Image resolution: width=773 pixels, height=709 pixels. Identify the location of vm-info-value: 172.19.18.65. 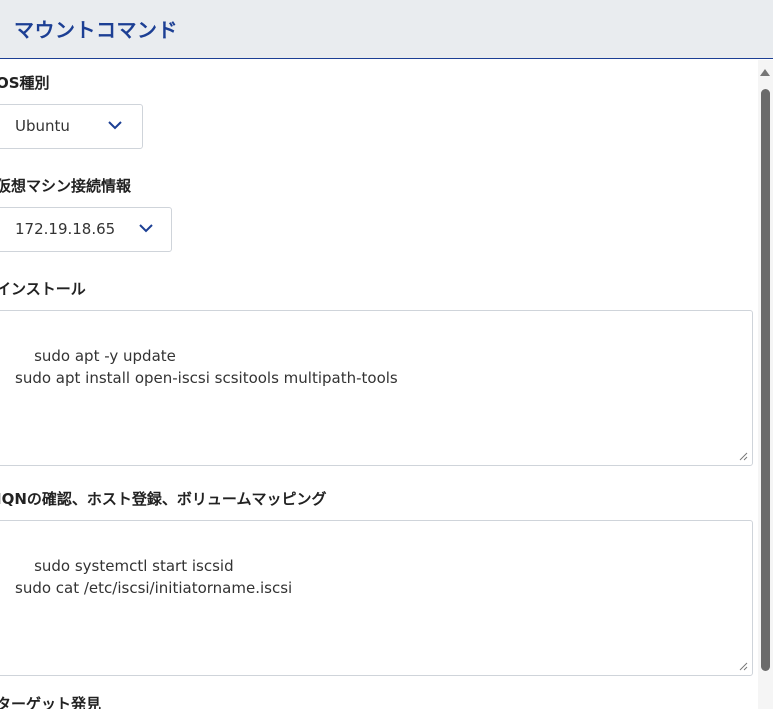
(65, 229).